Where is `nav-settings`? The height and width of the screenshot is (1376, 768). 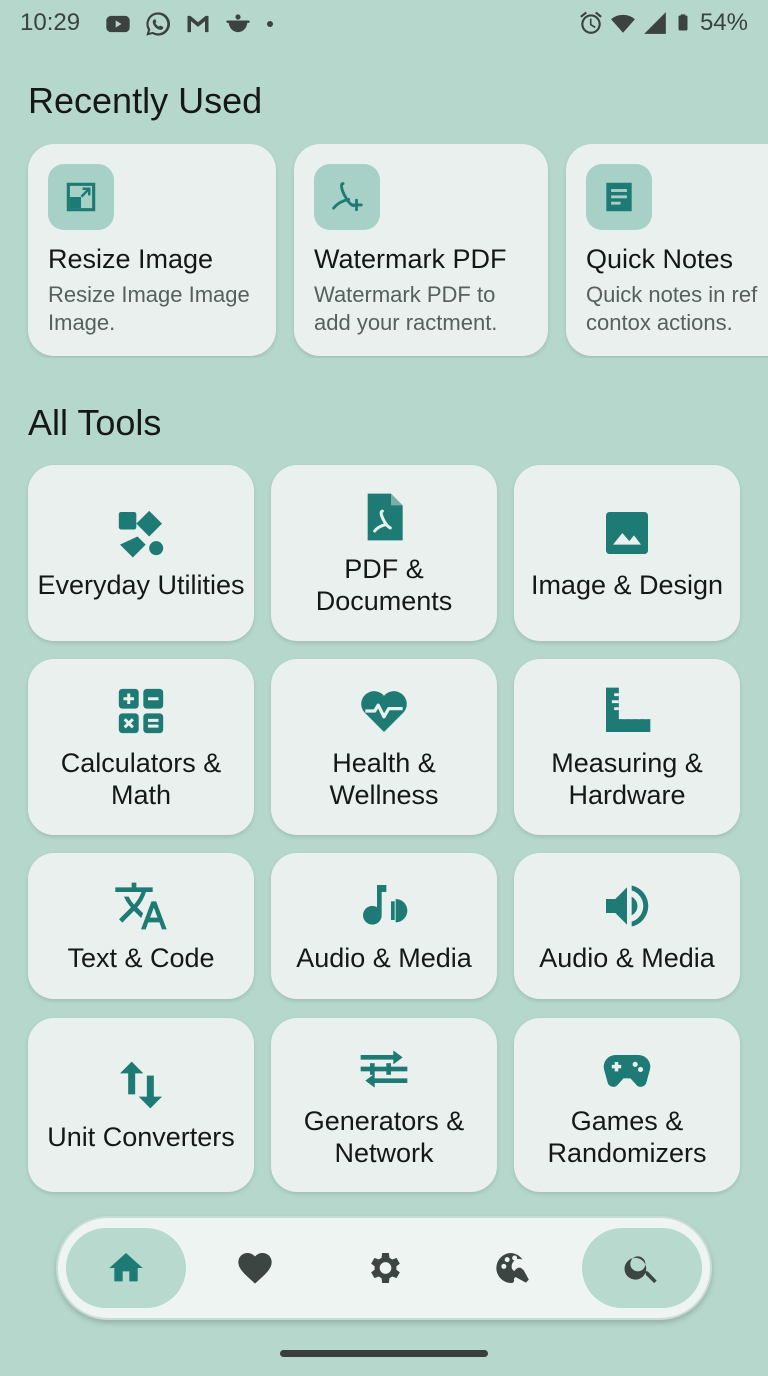
nav-settings is located at coordinates (384, 1268).